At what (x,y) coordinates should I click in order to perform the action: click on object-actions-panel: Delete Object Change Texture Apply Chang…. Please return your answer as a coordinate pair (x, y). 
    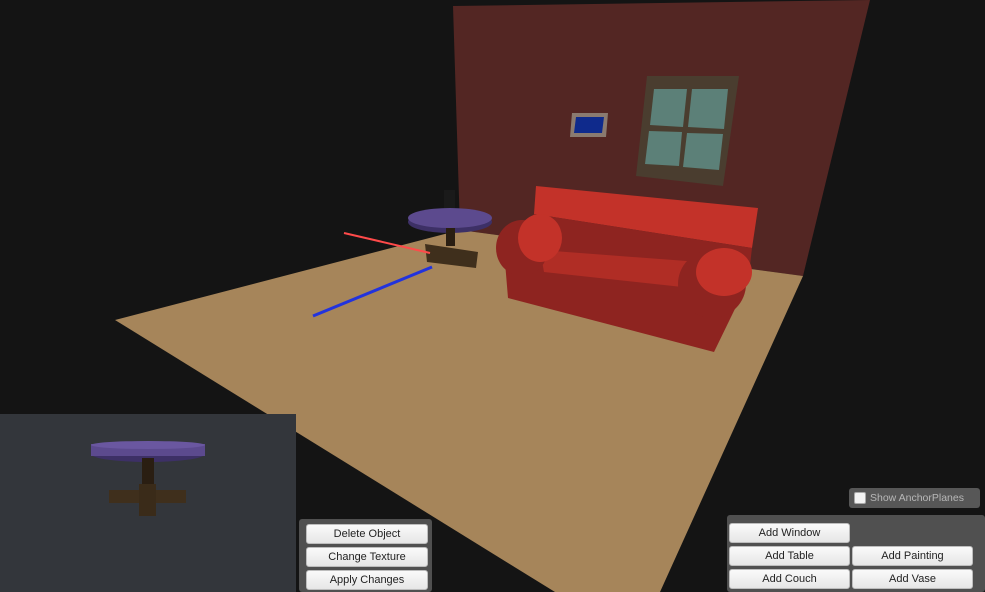
    Looking at the image, I should click on (365, 555).